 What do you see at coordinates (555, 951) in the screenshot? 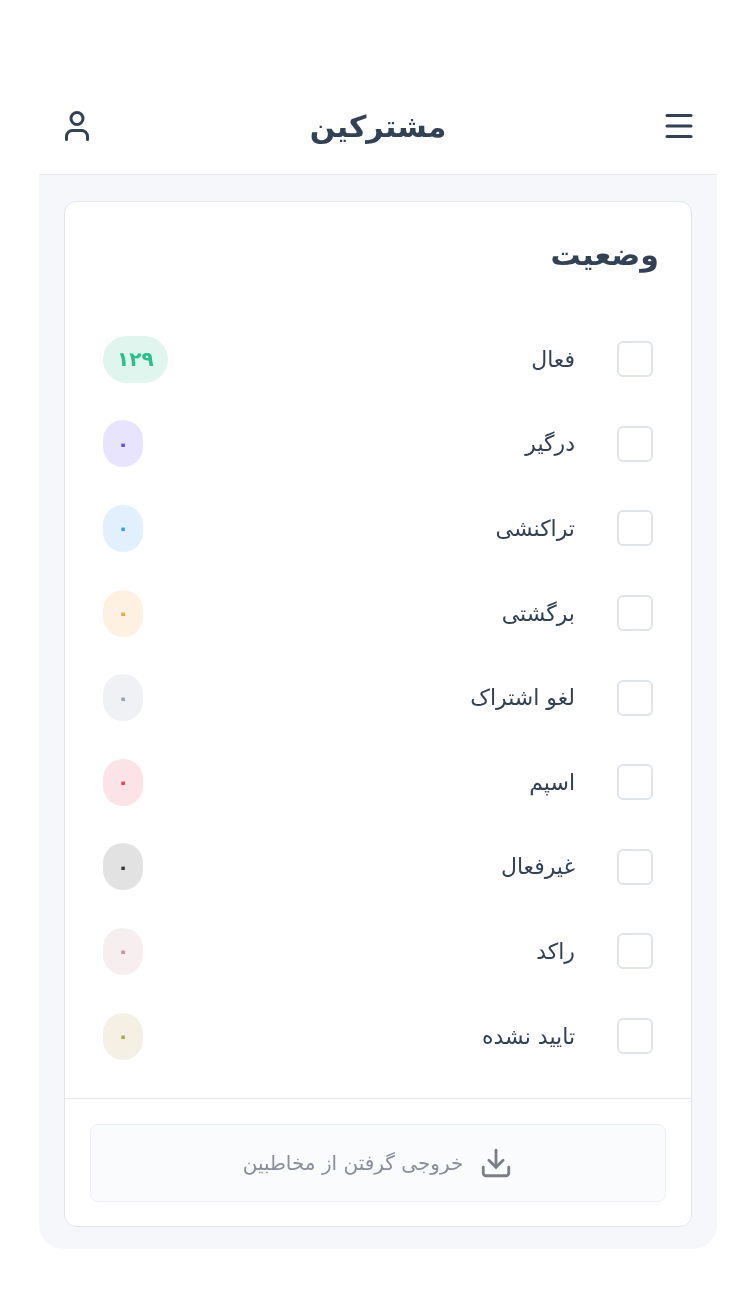
I see `status-label: راکد` at bounding box center [555, 951].